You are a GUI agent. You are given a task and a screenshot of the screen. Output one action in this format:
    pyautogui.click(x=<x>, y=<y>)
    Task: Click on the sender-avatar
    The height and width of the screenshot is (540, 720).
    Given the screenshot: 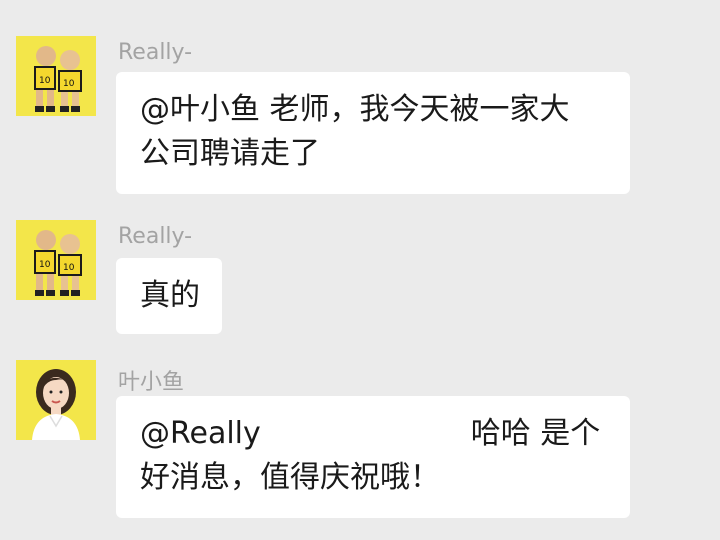 What is the action you would take?
    pyautogui.click(x=56, y=400)
    